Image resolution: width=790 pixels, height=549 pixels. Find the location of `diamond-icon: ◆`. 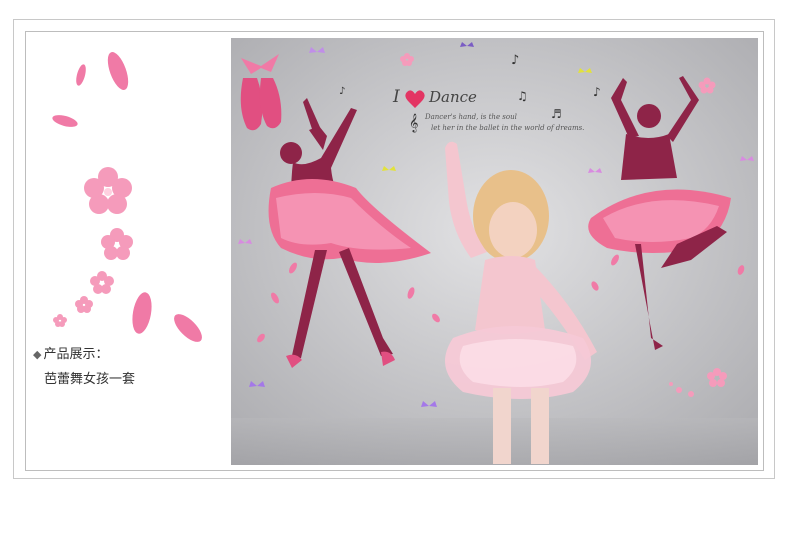

diamond-icon: ◆ is located at coordinates (37, 354).